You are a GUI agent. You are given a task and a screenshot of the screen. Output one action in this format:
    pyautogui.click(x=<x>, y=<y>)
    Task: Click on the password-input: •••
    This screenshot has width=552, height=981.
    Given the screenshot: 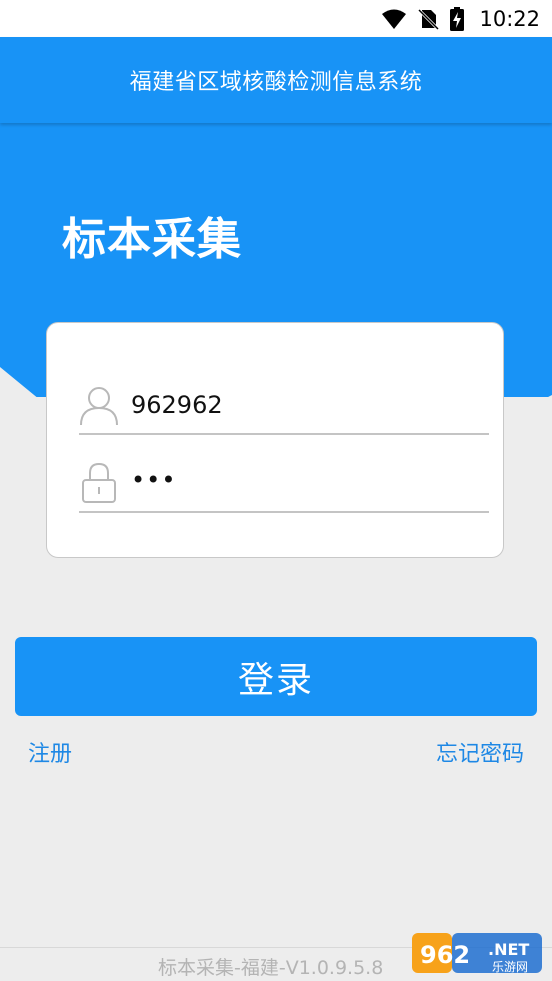 What is the action you would take?
    pyautogui.click(x=153, y=483)
    